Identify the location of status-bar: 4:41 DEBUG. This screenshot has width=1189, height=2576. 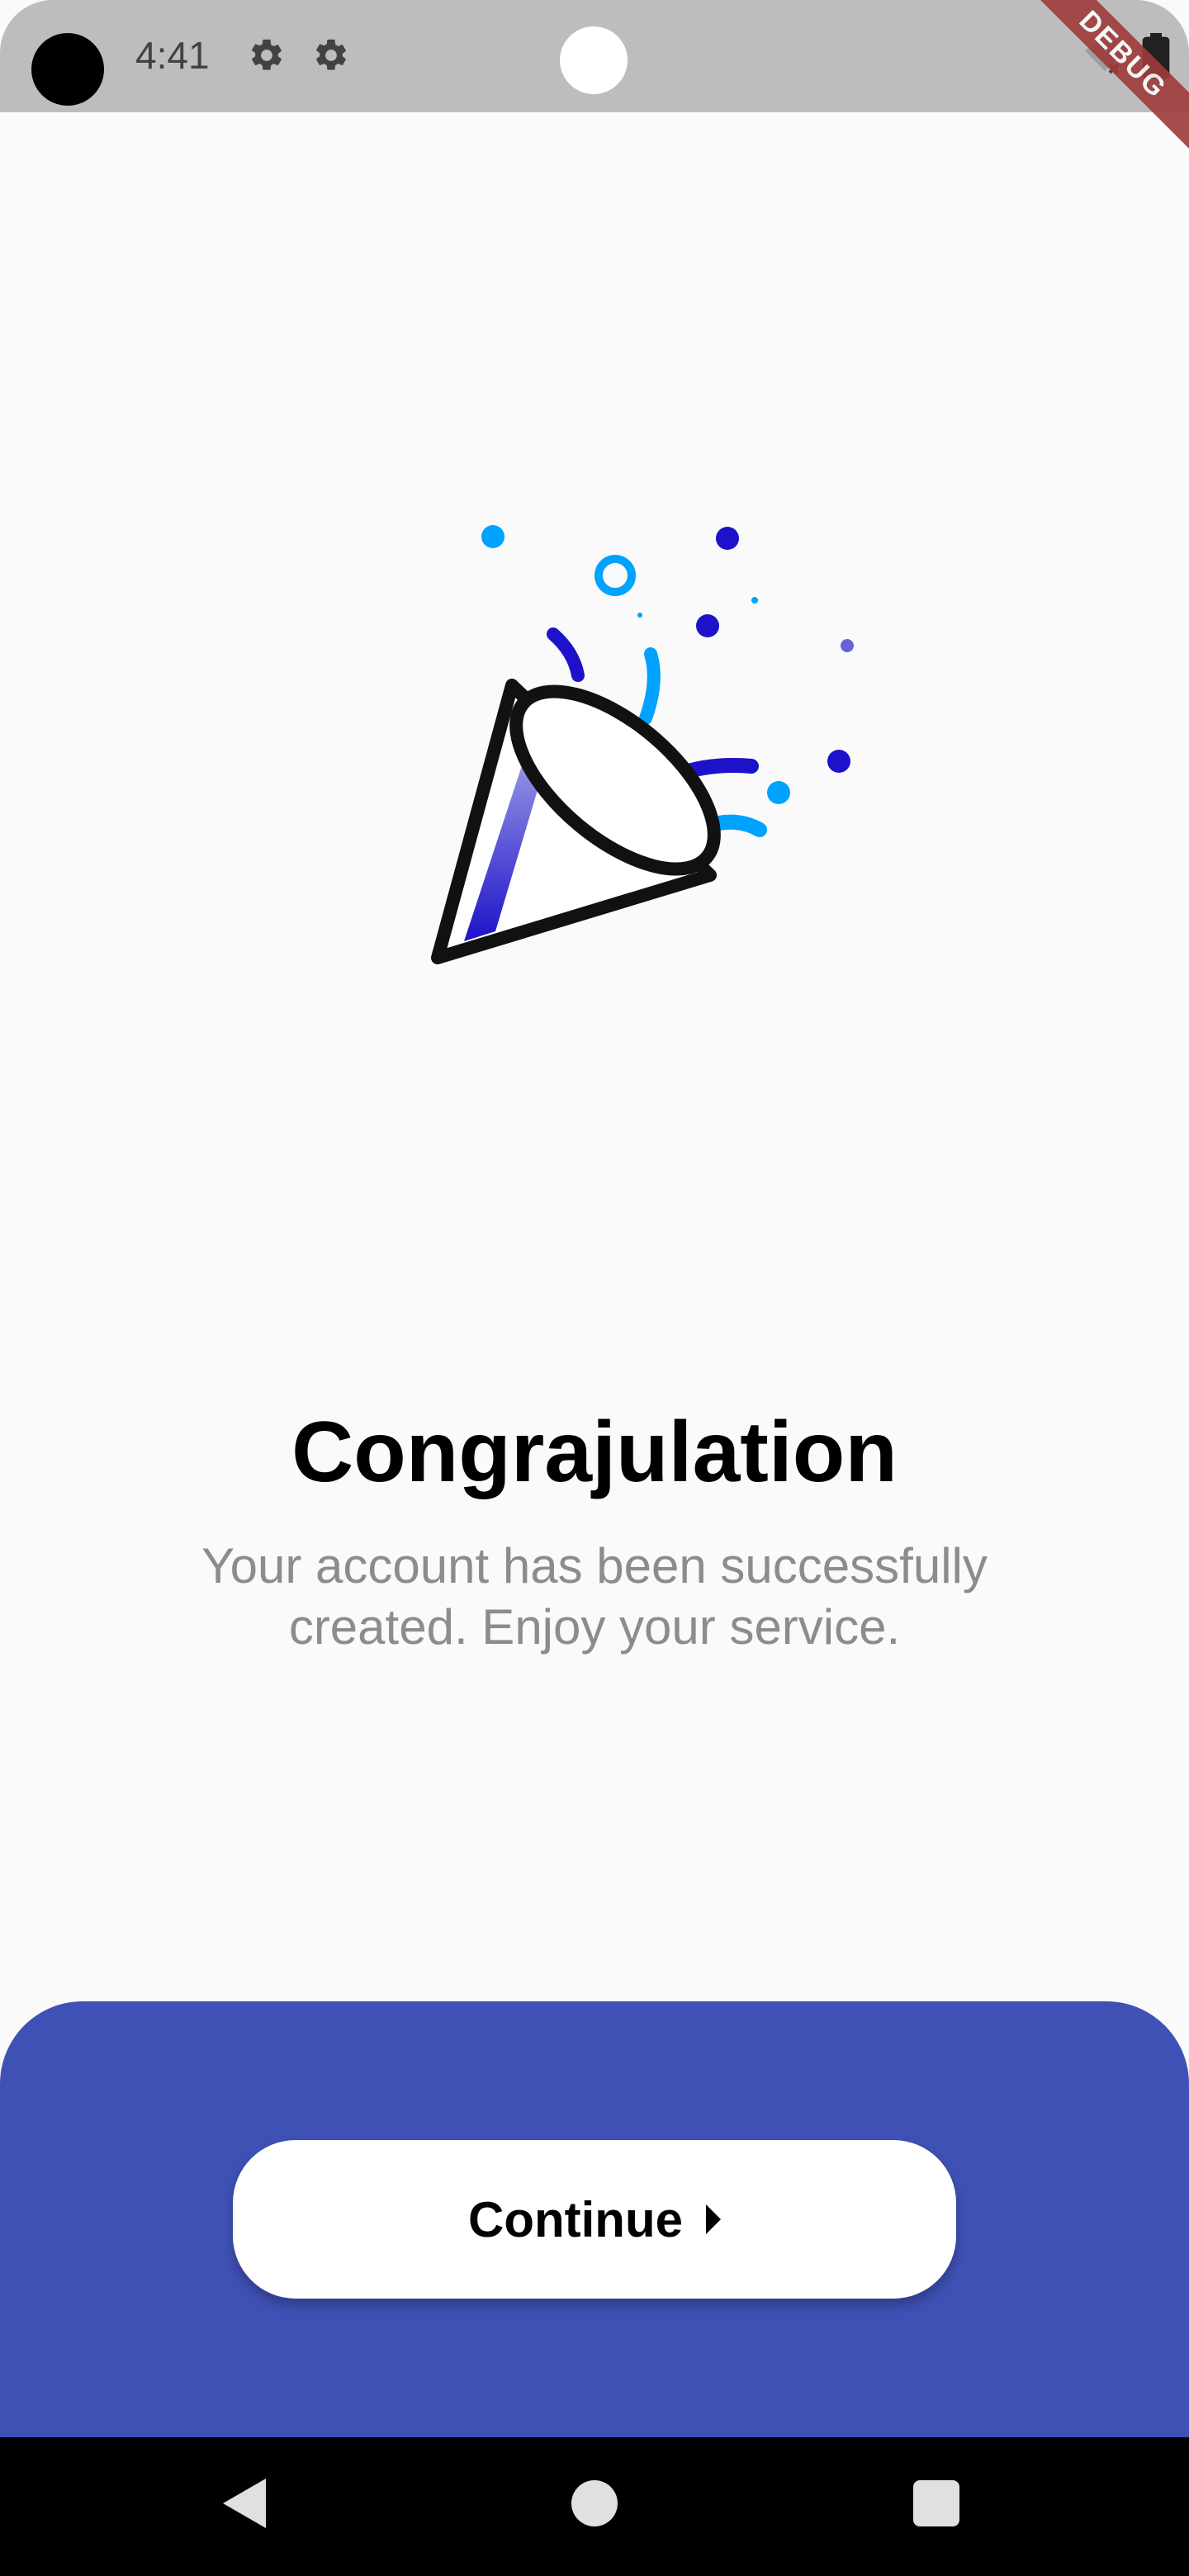
(594, 75).